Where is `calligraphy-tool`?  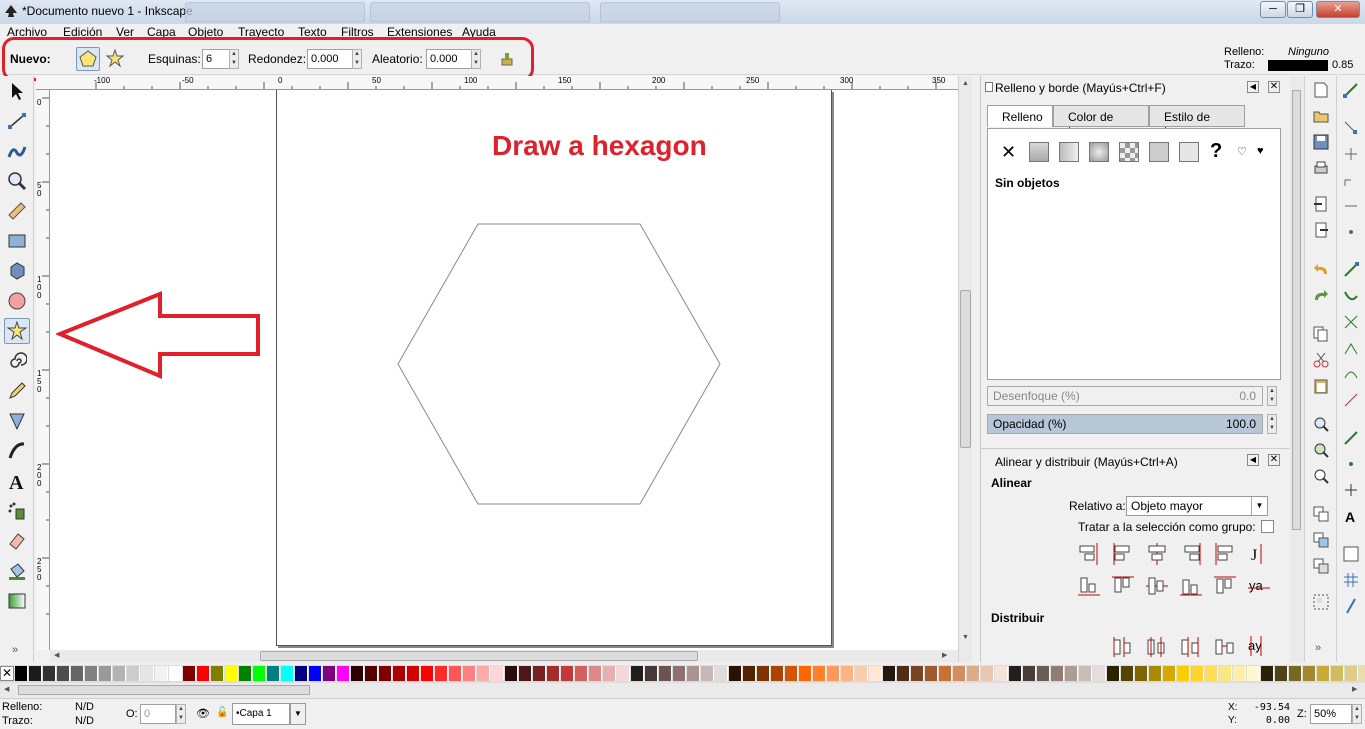
calligraphy-tool is located at coordinates (17, 451).